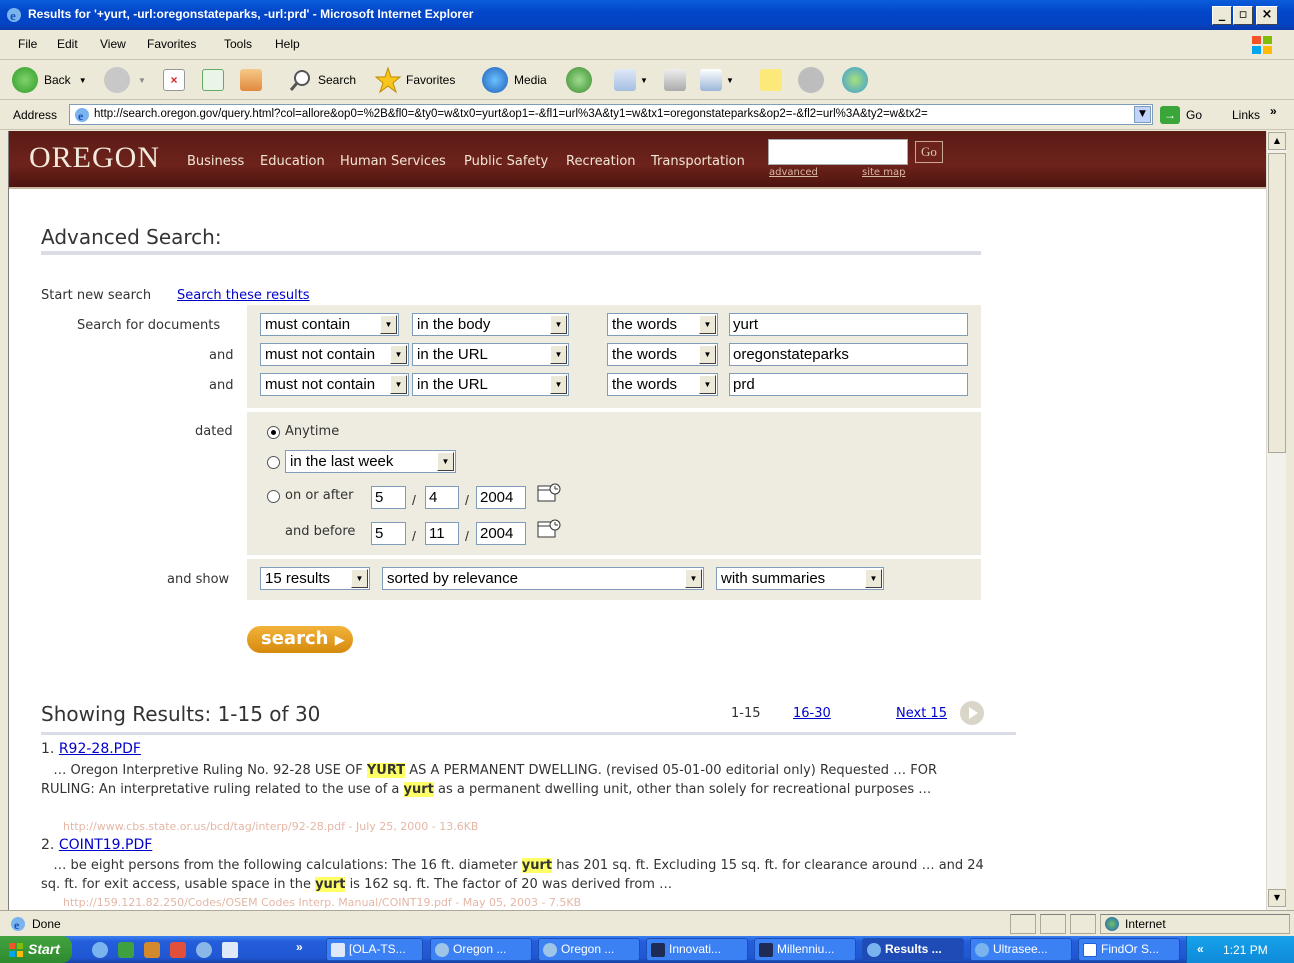  Describe the element at coordinates (1243, 15) in the screenshot. I see `maximize-button: ▫` at that location.